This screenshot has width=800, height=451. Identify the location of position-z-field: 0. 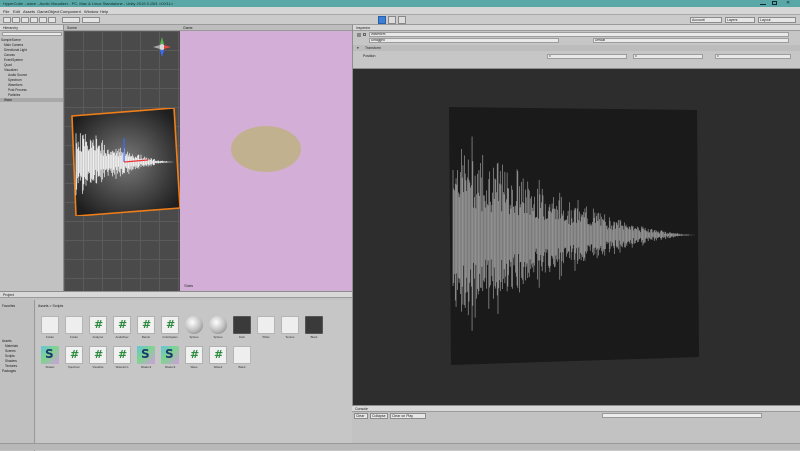
(753, 56).